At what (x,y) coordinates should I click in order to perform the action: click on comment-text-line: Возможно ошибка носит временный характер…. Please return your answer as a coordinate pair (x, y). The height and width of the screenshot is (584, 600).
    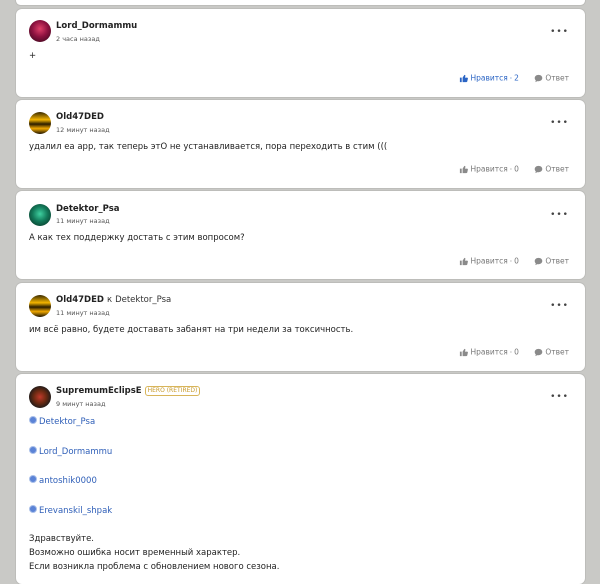
    Looking at the image, I should click on (135, 553).